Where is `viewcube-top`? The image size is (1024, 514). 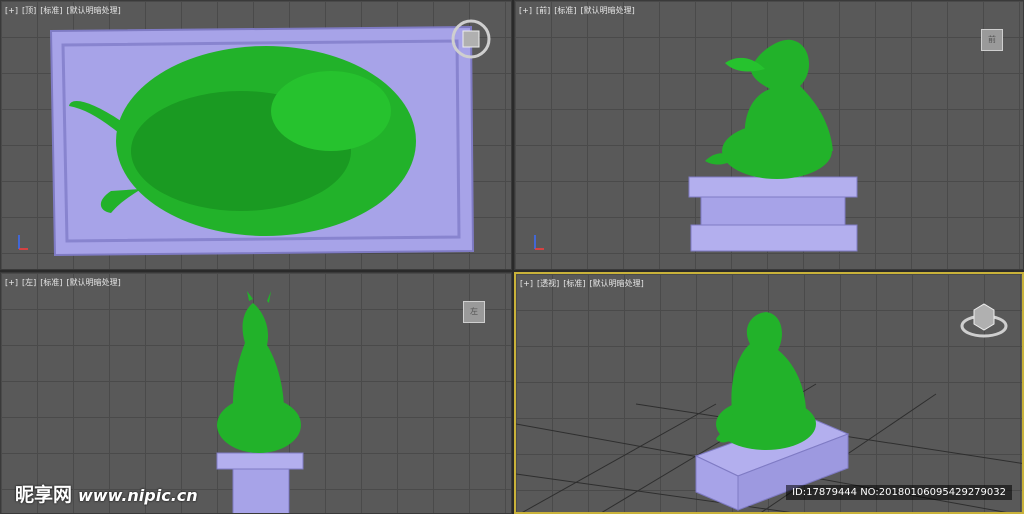 viewcube-top is located at coordinates (471, 41).